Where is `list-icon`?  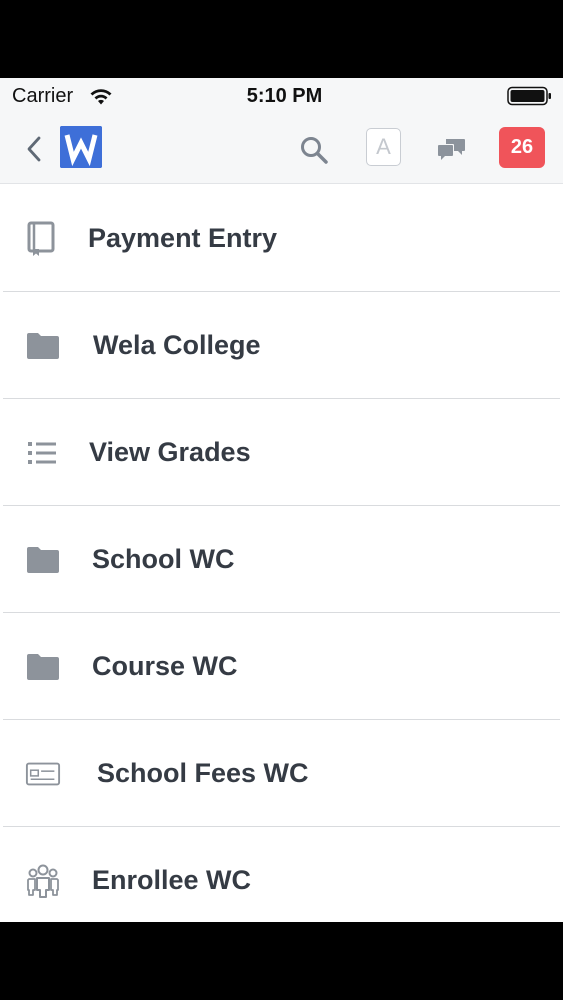 list-icon is located at coordinates (43, 453).